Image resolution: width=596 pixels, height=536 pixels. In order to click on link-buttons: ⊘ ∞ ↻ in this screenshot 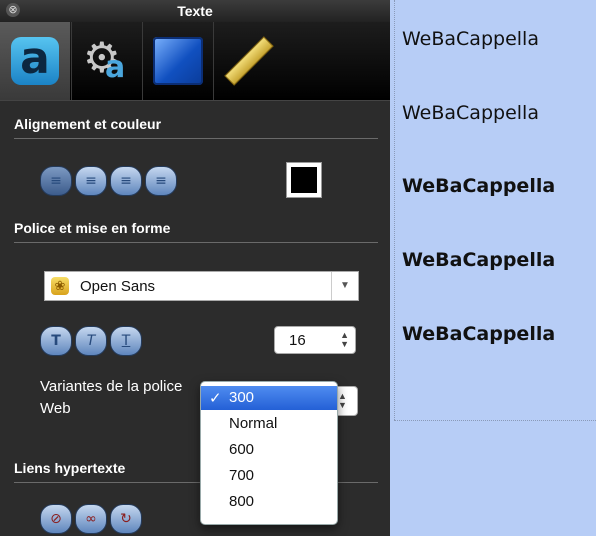, I will do `click(92, 519)`.